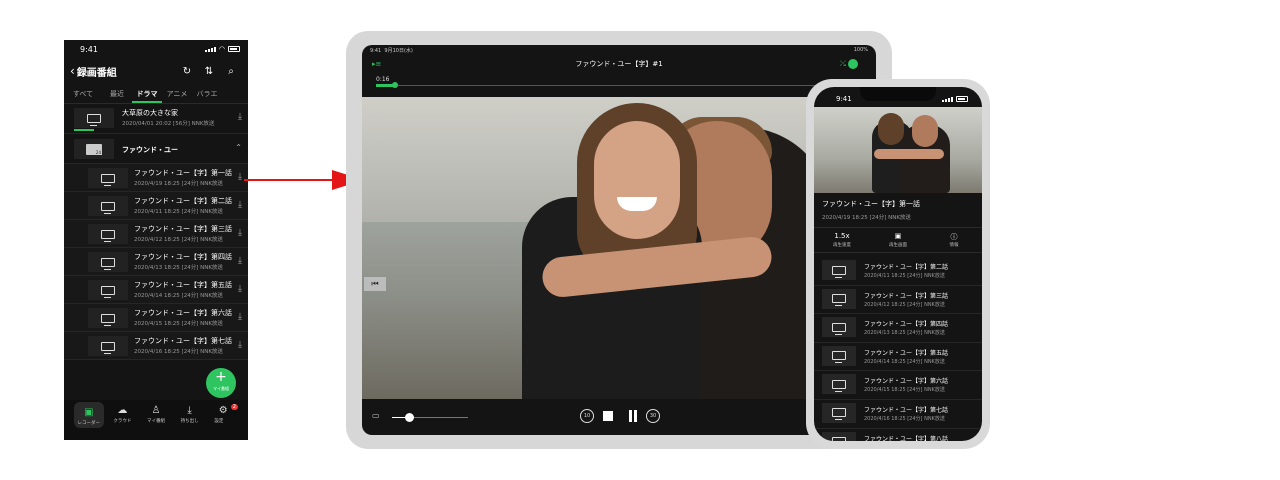  What do you see at coordinates (72, 71) in the screenshot?
I see `back-chevron-icon: ‹` at bounding box center [72, 71].